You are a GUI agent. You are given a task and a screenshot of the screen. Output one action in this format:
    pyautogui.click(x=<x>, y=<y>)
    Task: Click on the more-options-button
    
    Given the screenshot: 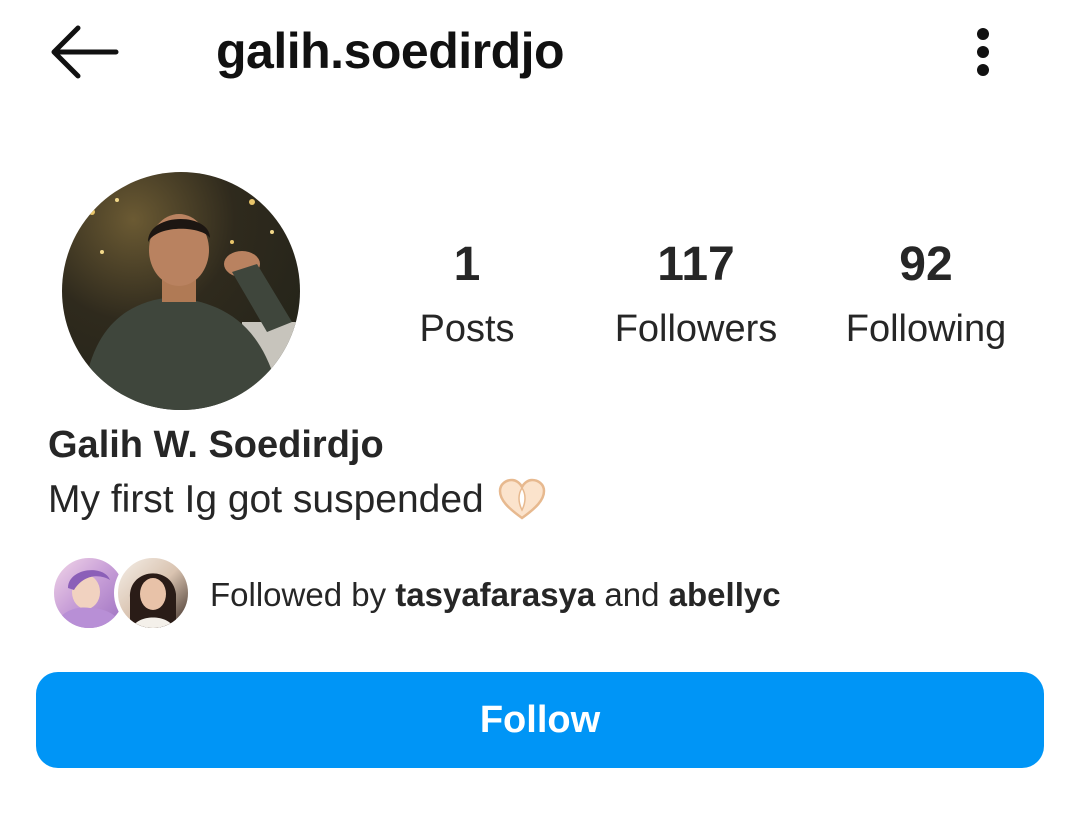 What is the action you would take?
    pyautogui.click(x=984, y=52)
    